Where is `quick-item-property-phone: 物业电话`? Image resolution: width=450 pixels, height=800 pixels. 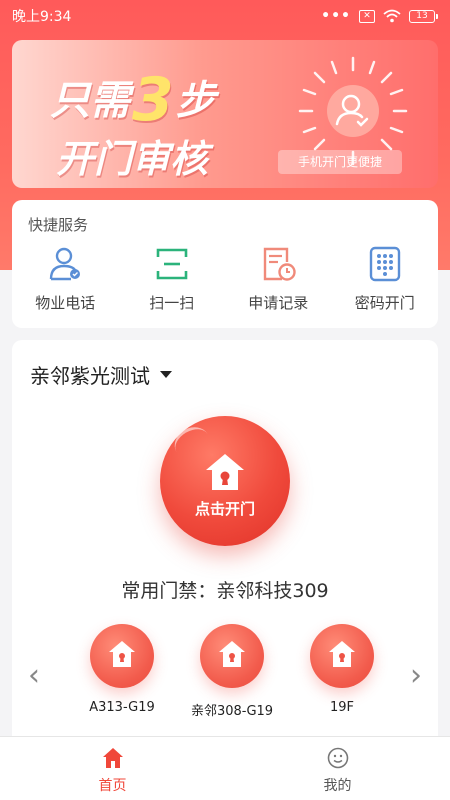 quick-item-property-phone: 物业电话 is located at coordinates (65, 279).